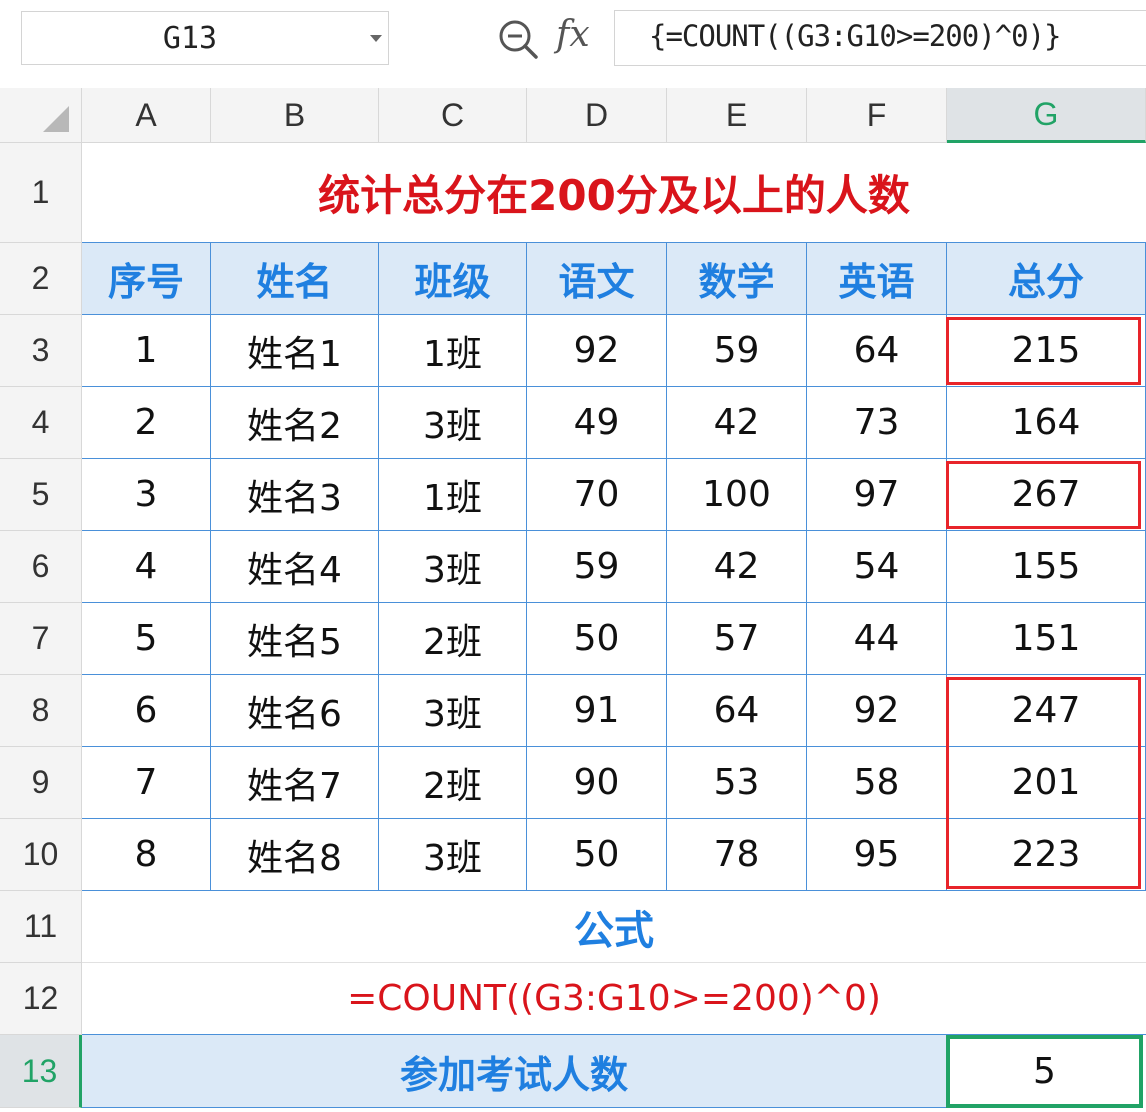 Image resolution: width=1146 pixels, height=1112 pixels. Describe the element at coordinates (41, 115) in the screenshot. I see `select-all-corner` at that location.